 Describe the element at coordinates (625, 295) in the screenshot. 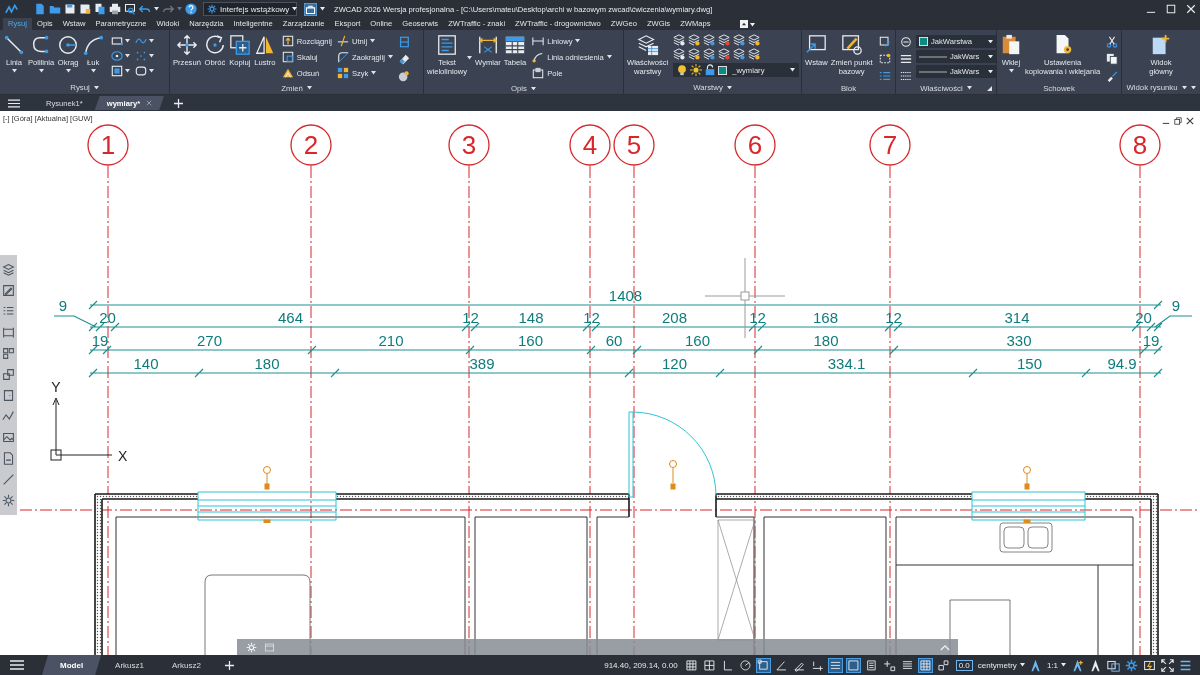

I see `dimension-value: 1408` at that location.